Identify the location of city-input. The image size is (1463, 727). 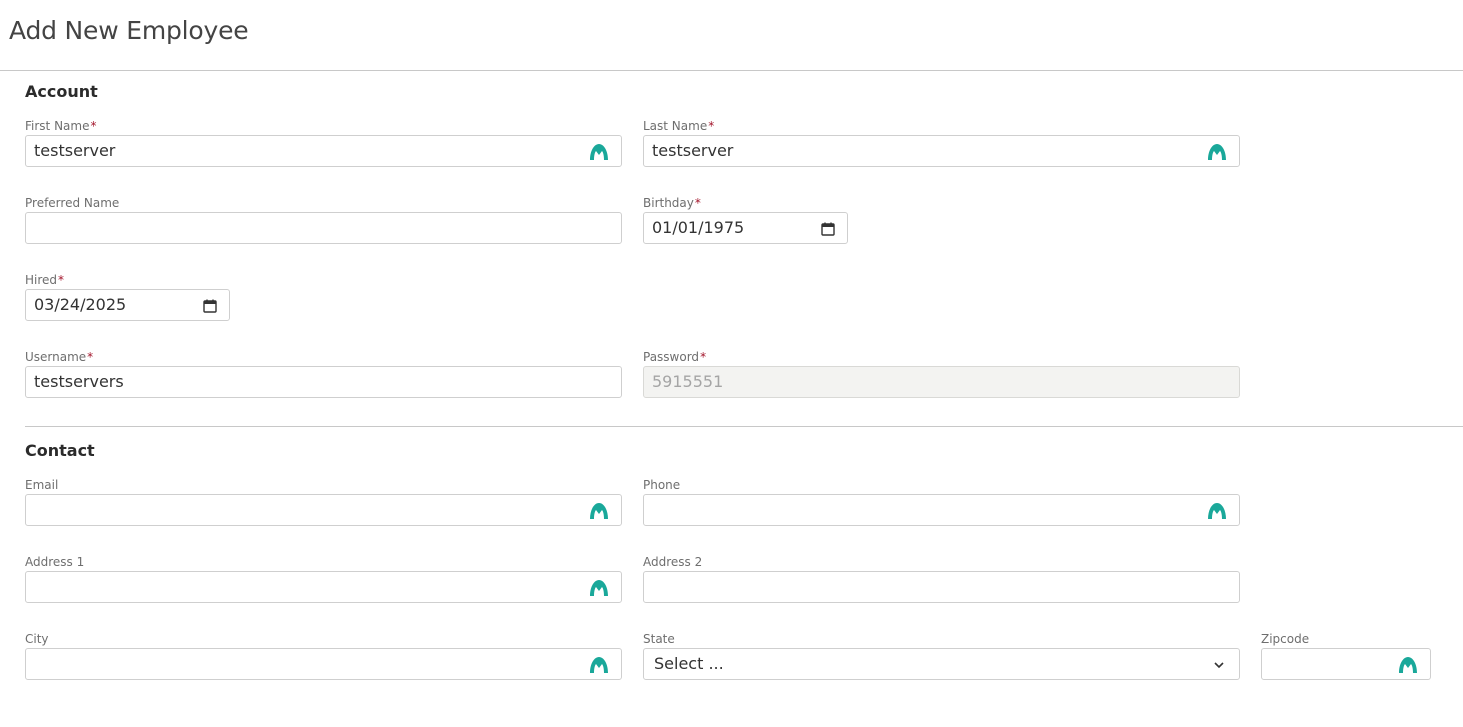
(323, 664).